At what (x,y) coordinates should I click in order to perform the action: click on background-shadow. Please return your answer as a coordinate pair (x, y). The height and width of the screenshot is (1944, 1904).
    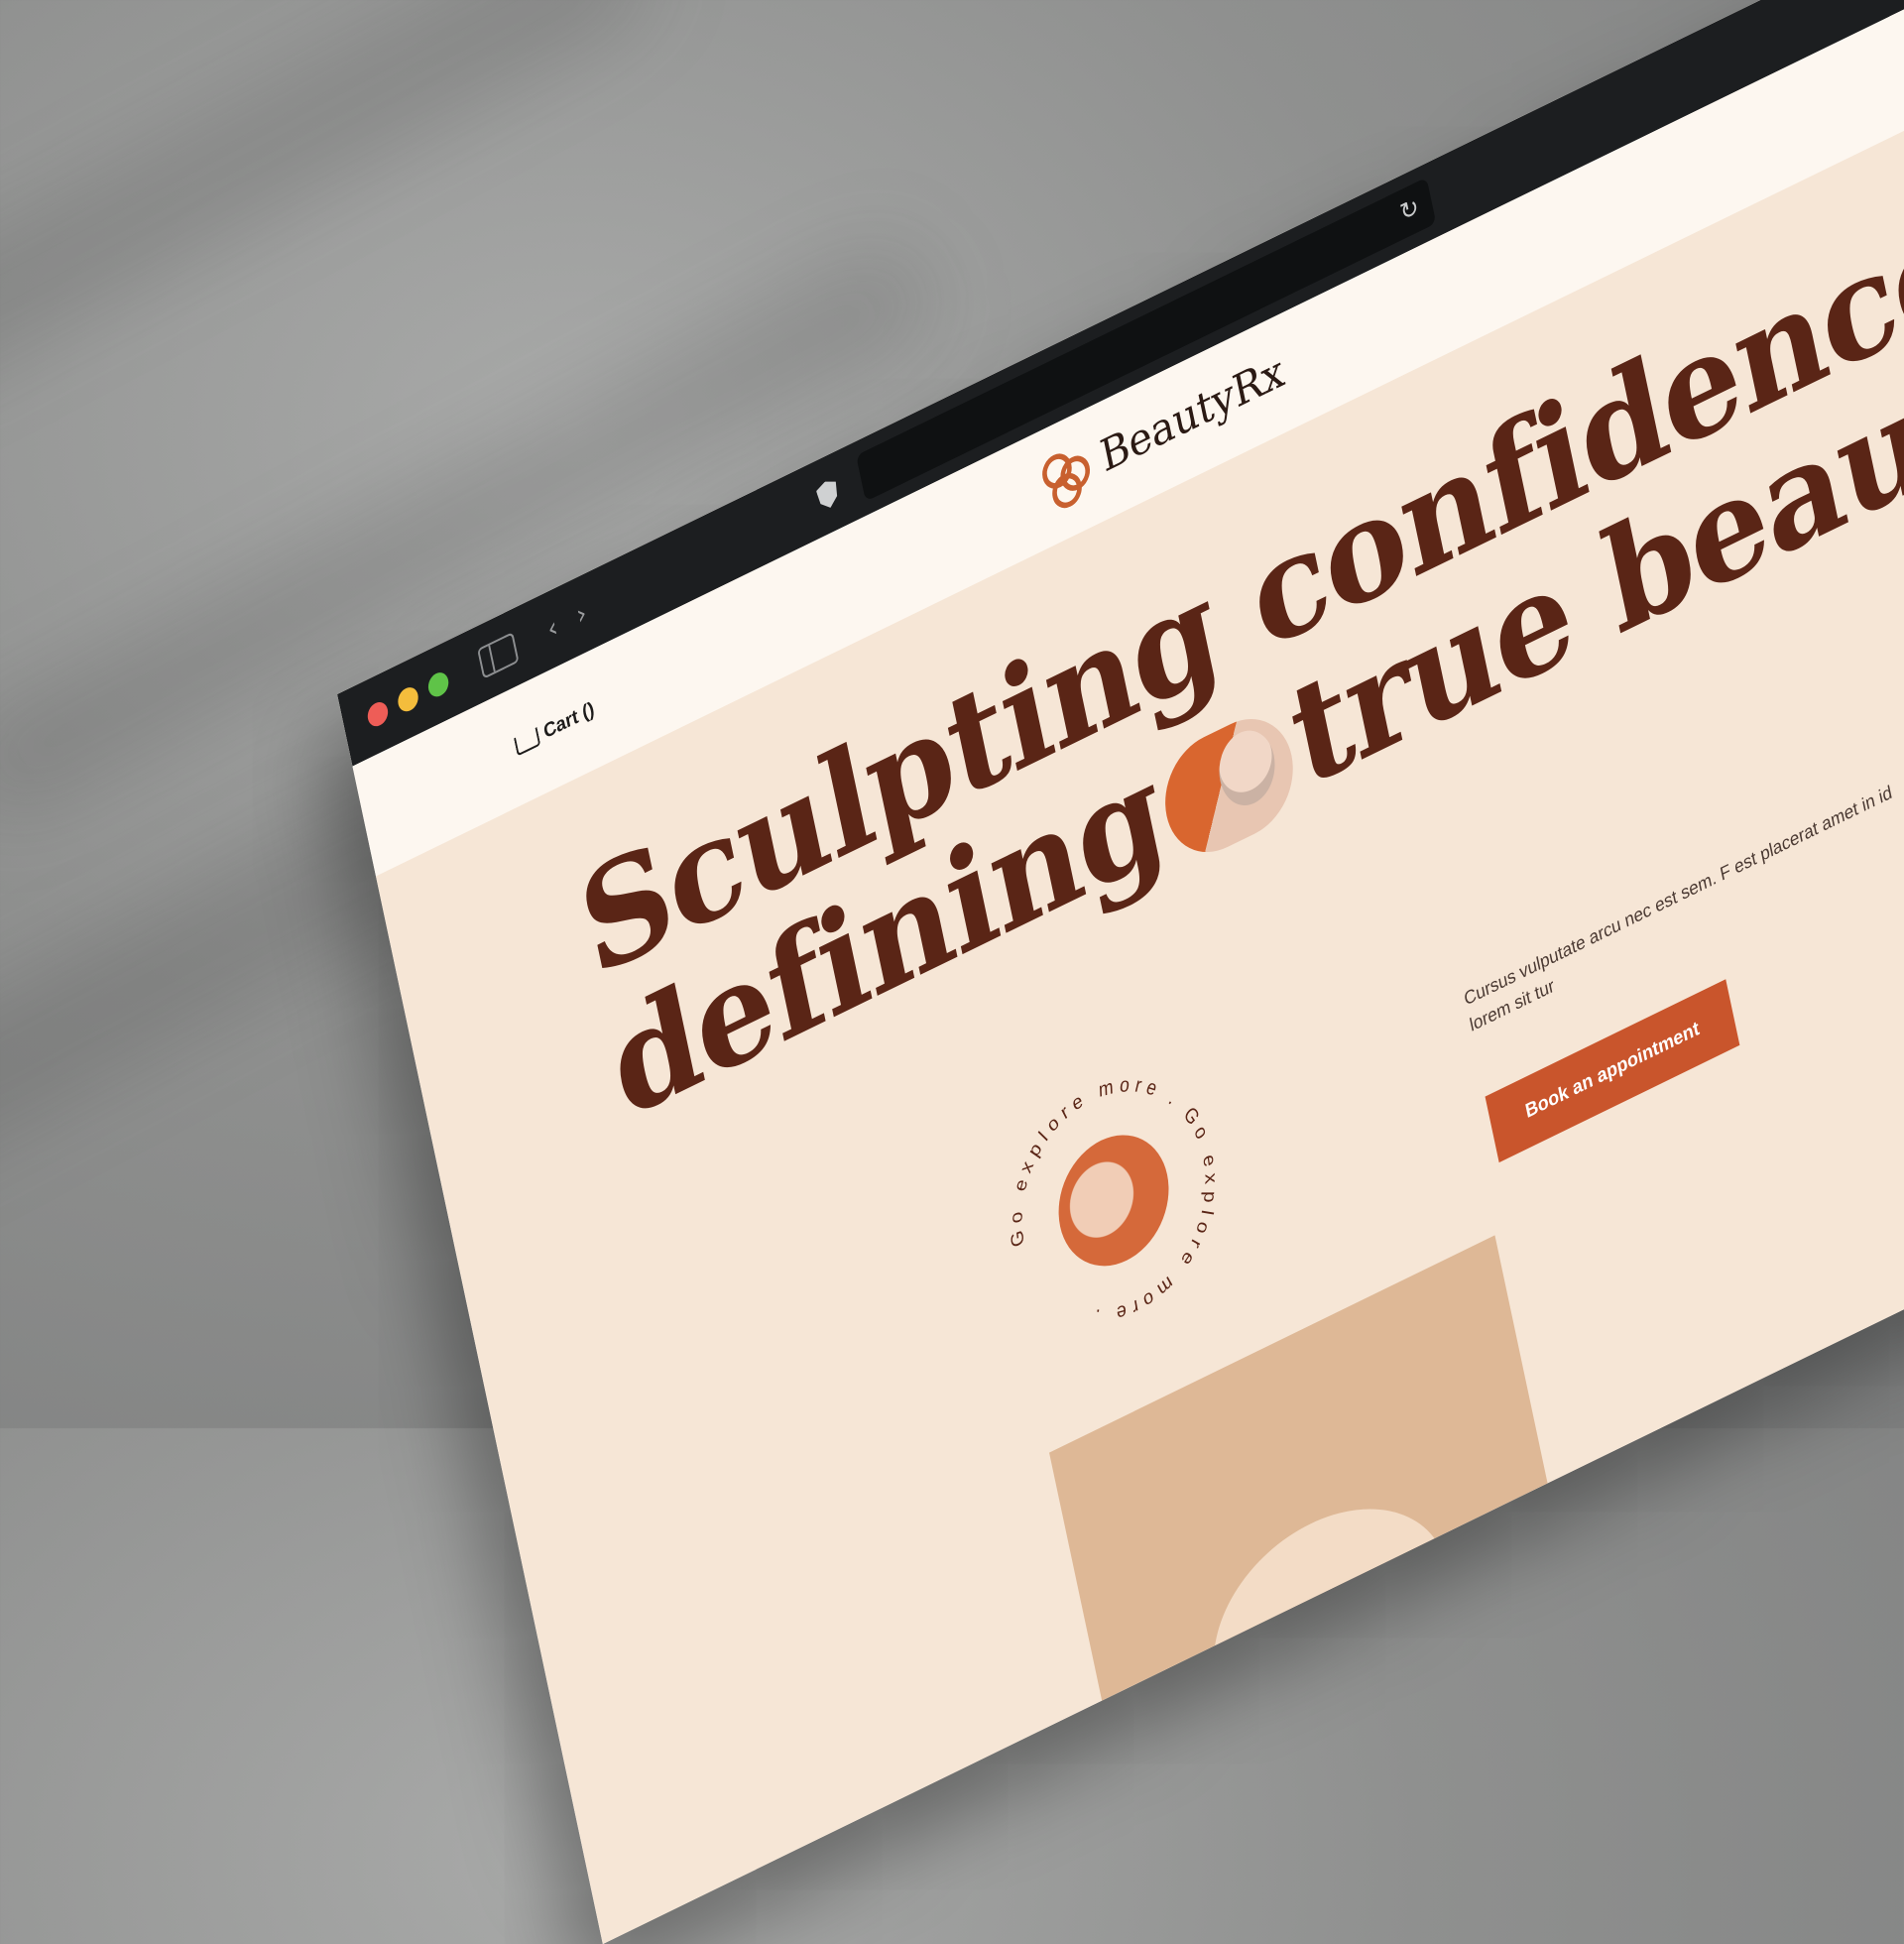
    Looking at the image, I should click on (335, 211).